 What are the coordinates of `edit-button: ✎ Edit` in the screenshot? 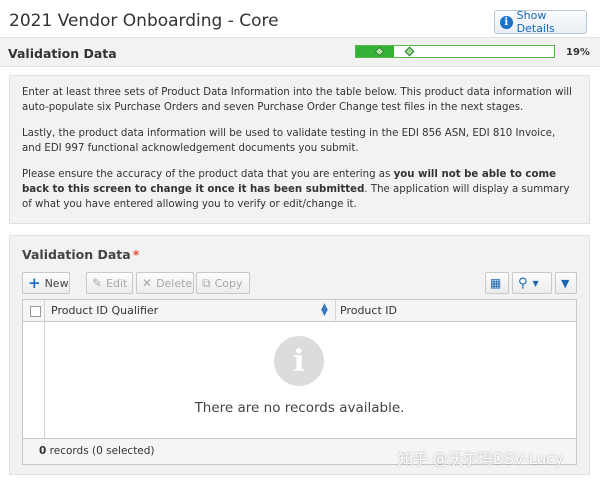 It's located at (109, 283).